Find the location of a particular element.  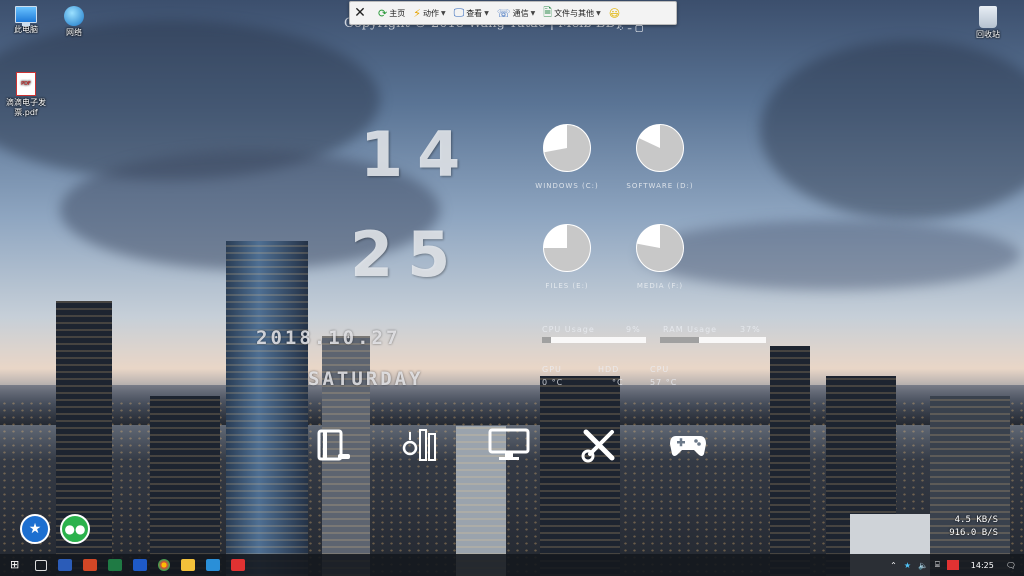

chrome-icon is located at coordinates (164, 565).